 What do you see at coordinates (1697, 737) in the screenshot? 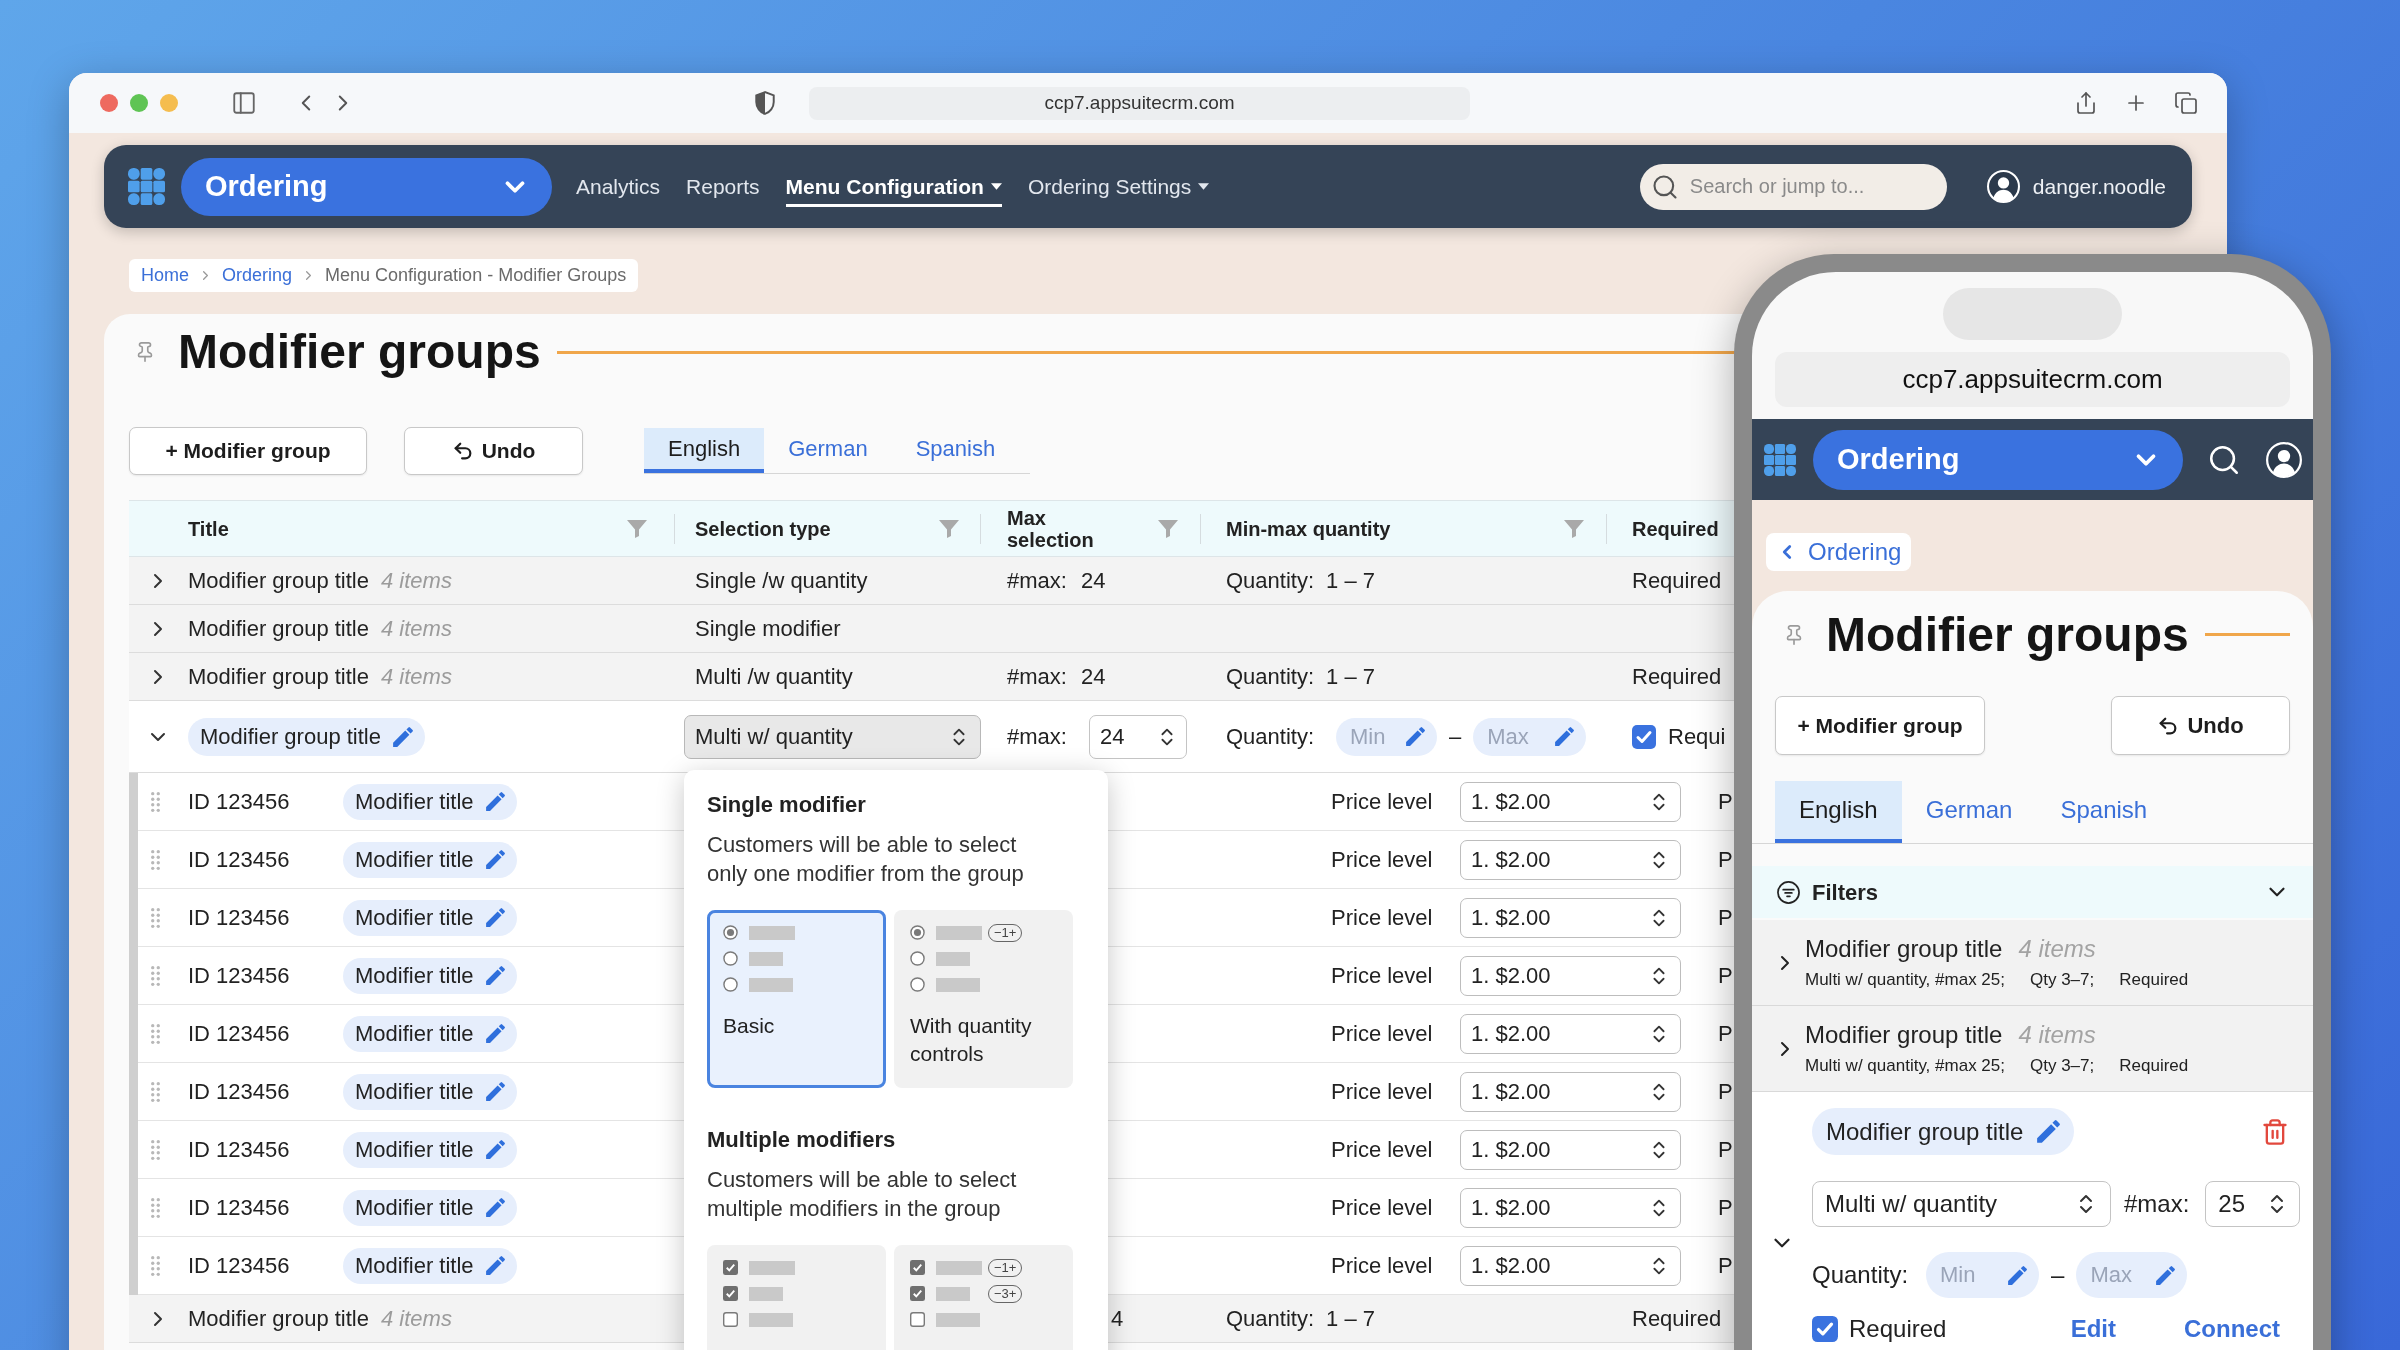
I see `required-label: Requi` at bounding box center [1697, 737].